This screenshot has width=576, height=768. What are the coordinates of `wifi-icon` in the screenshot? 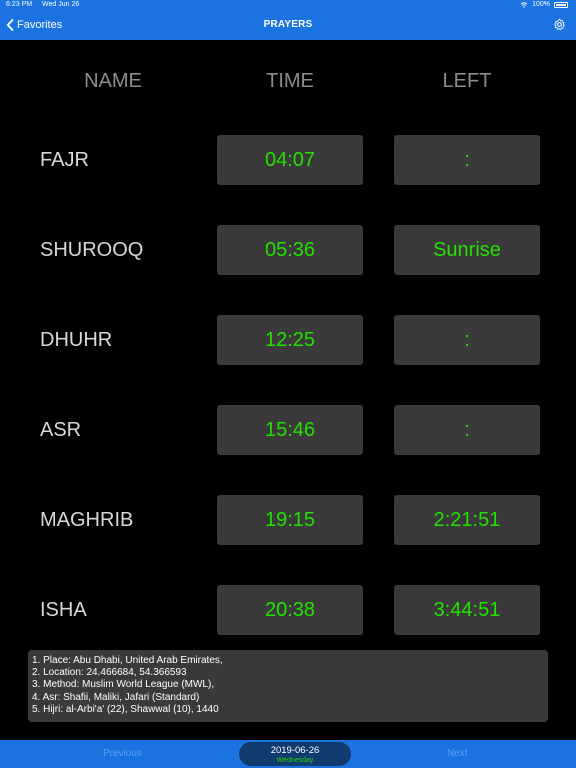 It's located at (524, 4).